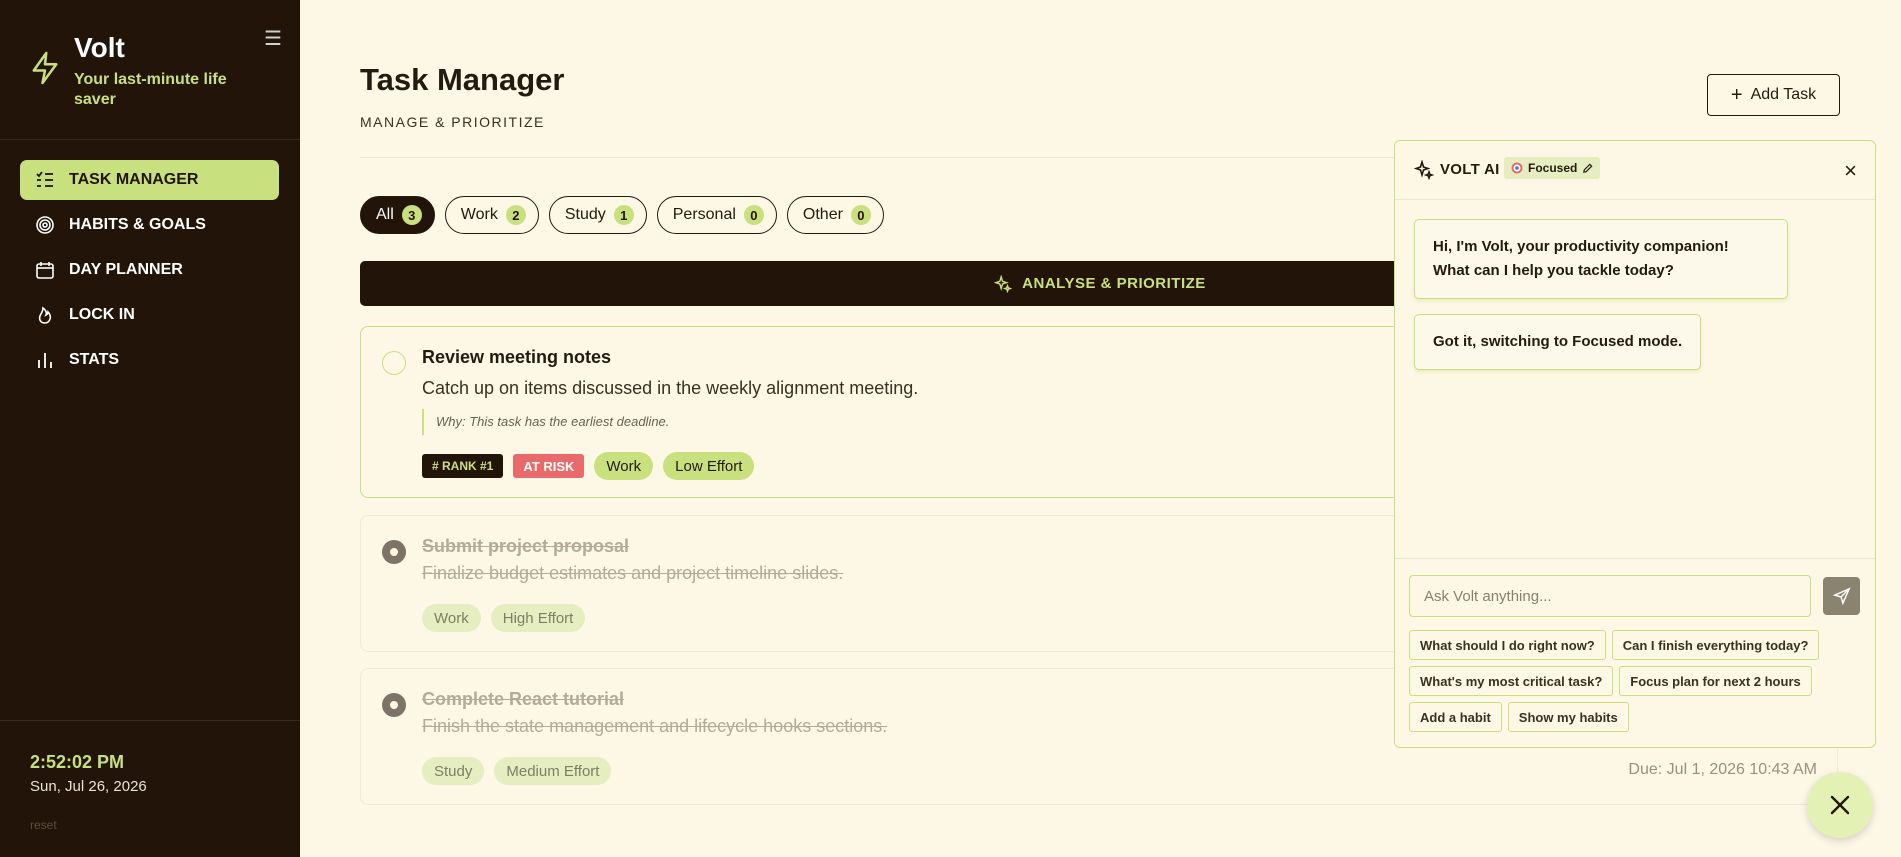  I want to click on risk-badge: AT RISK, so click(549, 466).